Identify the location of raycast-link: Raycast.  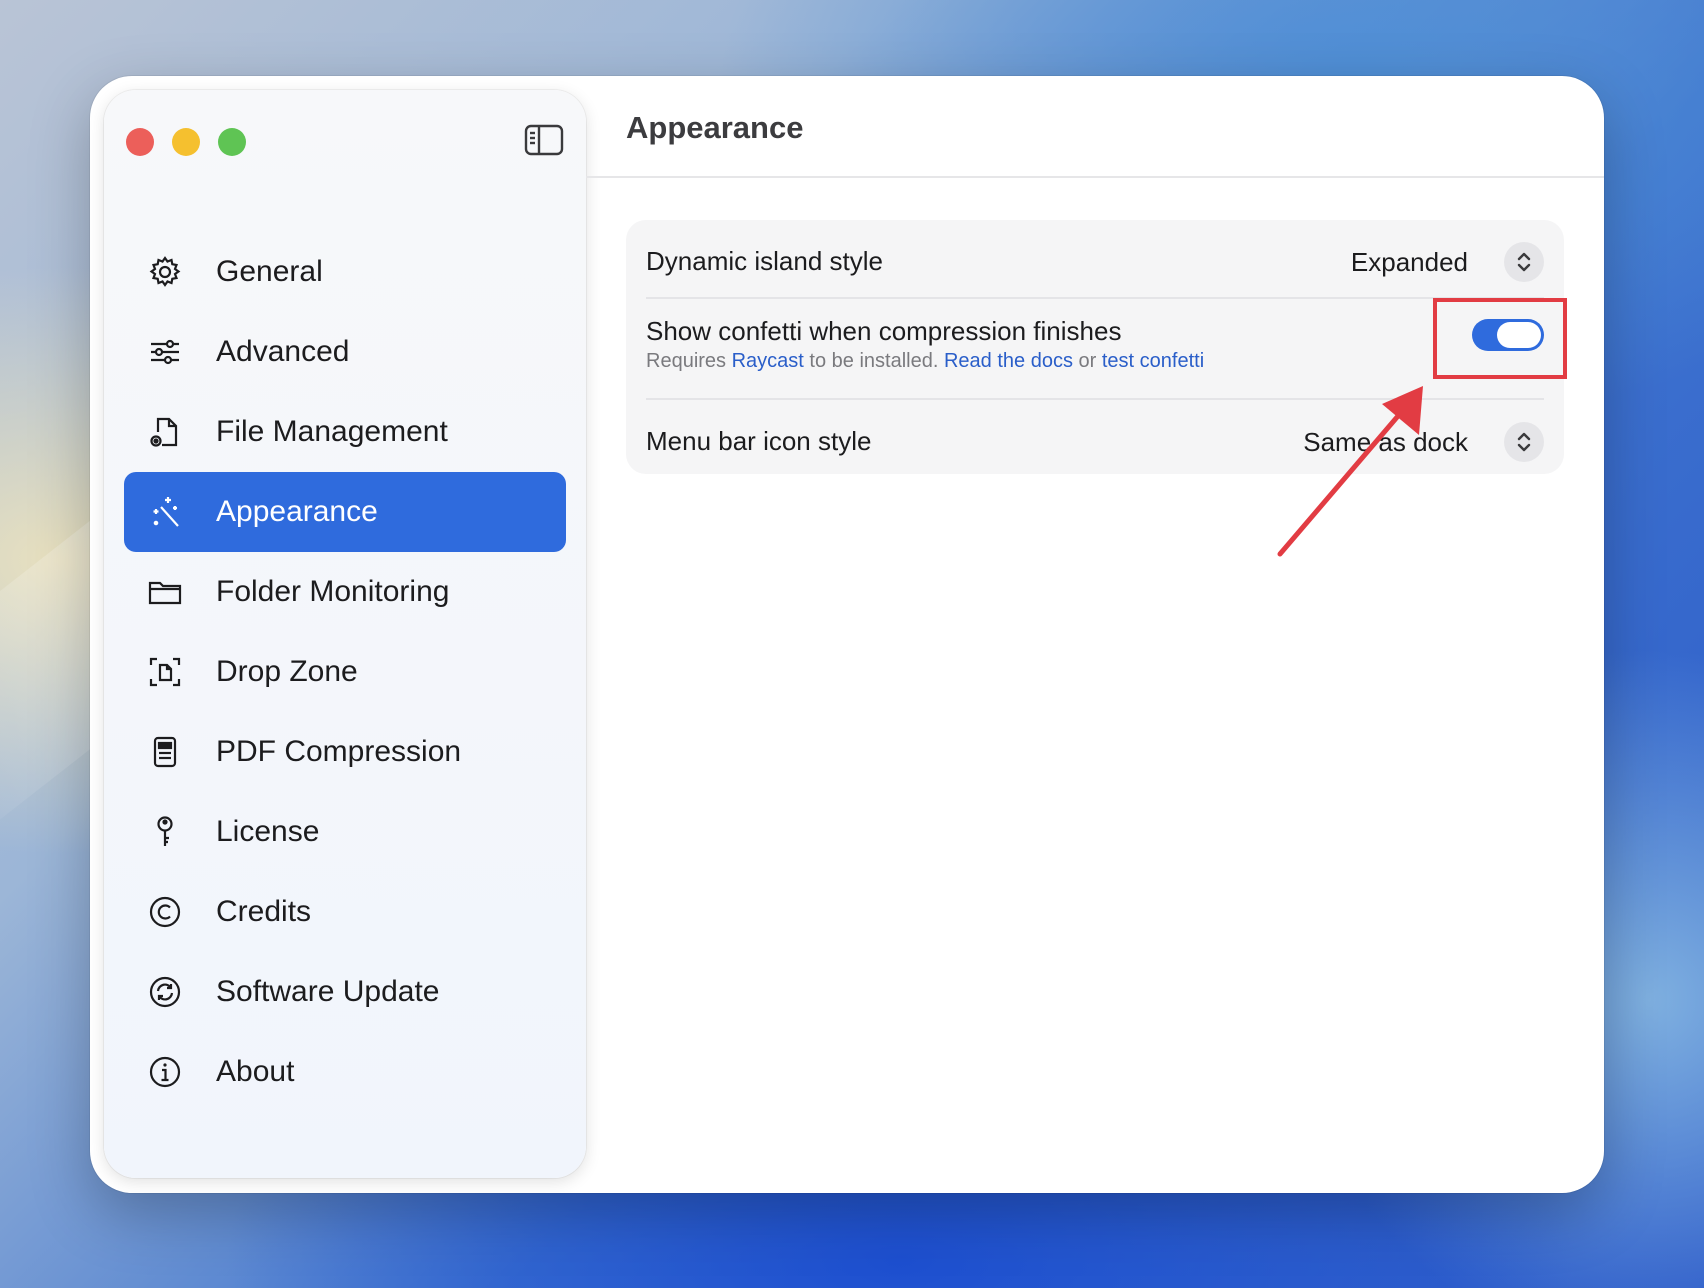
(768, 361).